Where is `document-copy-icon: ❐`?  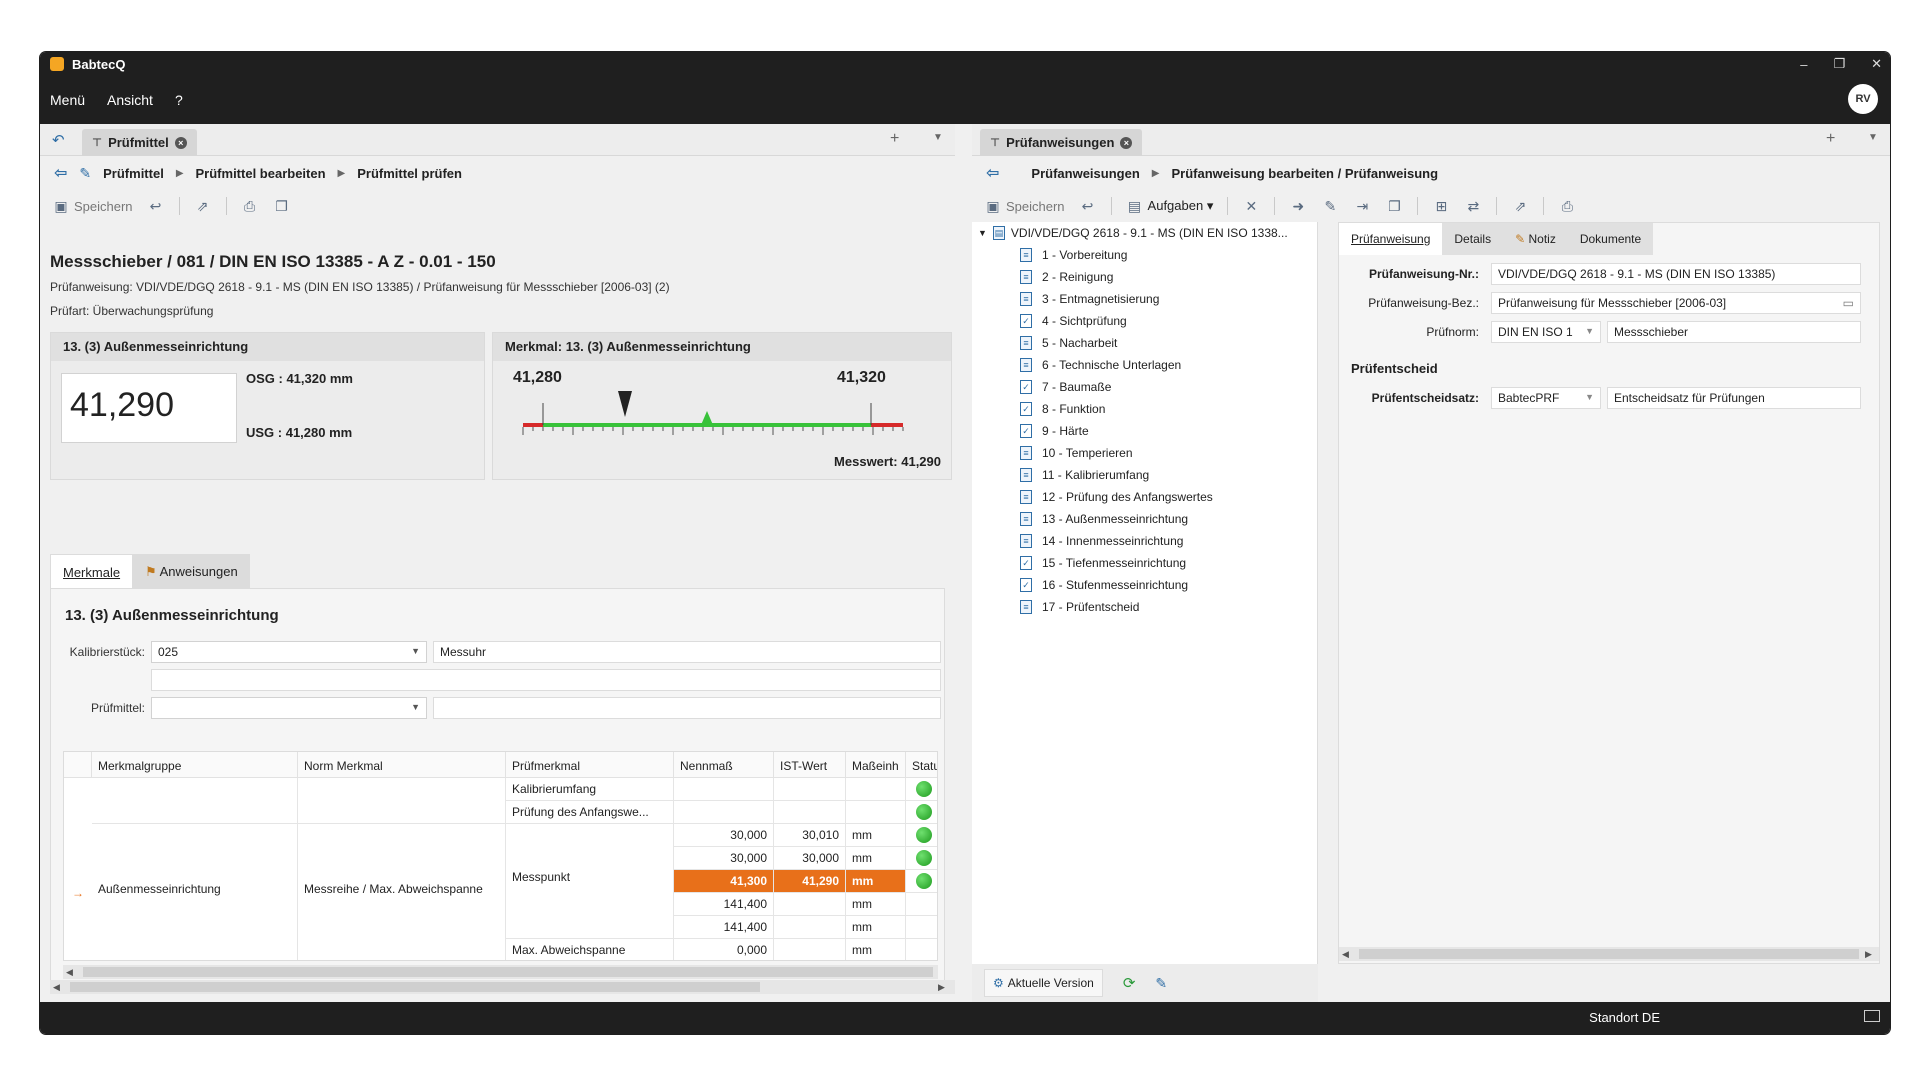
document-copy-icon: ❐ is located at coordinates (1394, 206).